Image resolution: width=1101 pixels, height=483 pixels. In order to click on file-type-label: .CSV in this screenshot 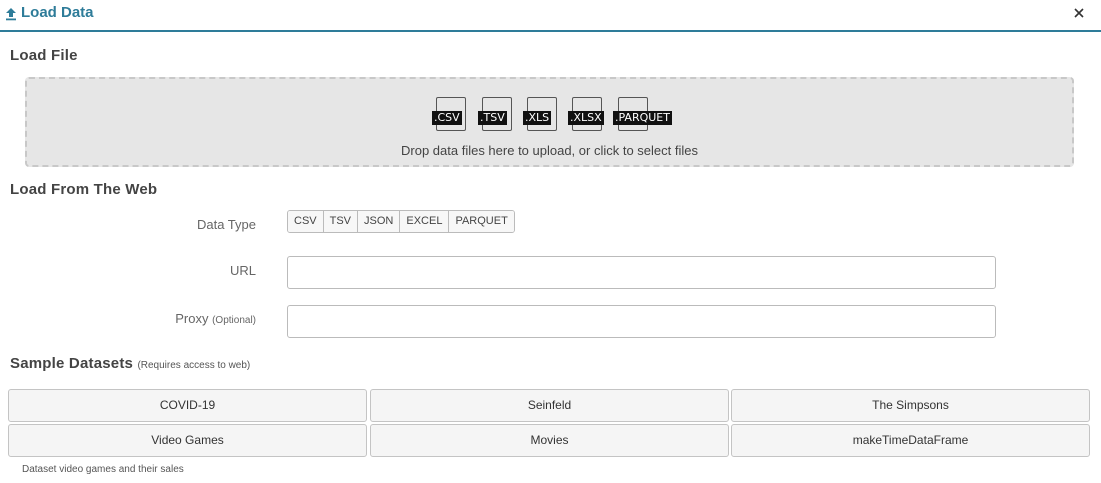, I will do `click(447, 118)`.